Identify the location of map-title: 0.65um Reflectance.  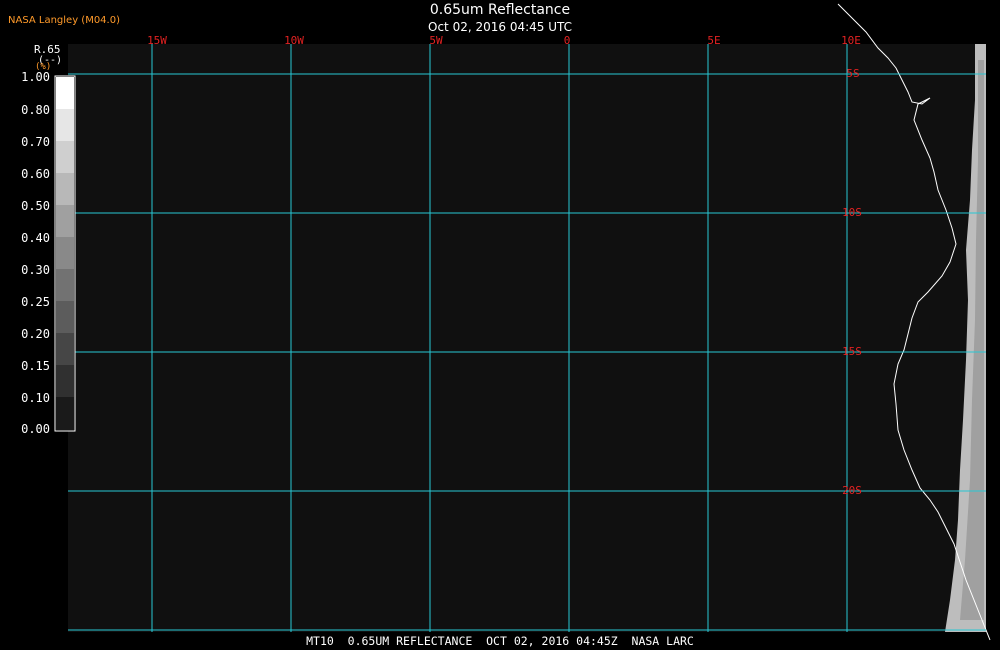
(500, 10).